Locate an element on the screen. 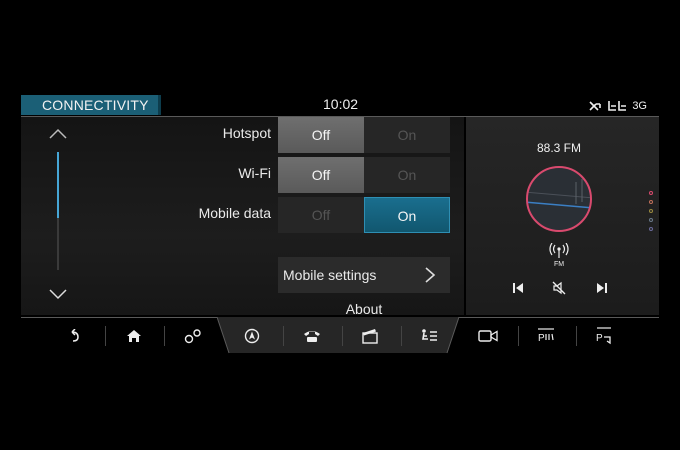 The height and width of the screenshot is (450, 680). navigation-button is located at coordinates (252, 336).